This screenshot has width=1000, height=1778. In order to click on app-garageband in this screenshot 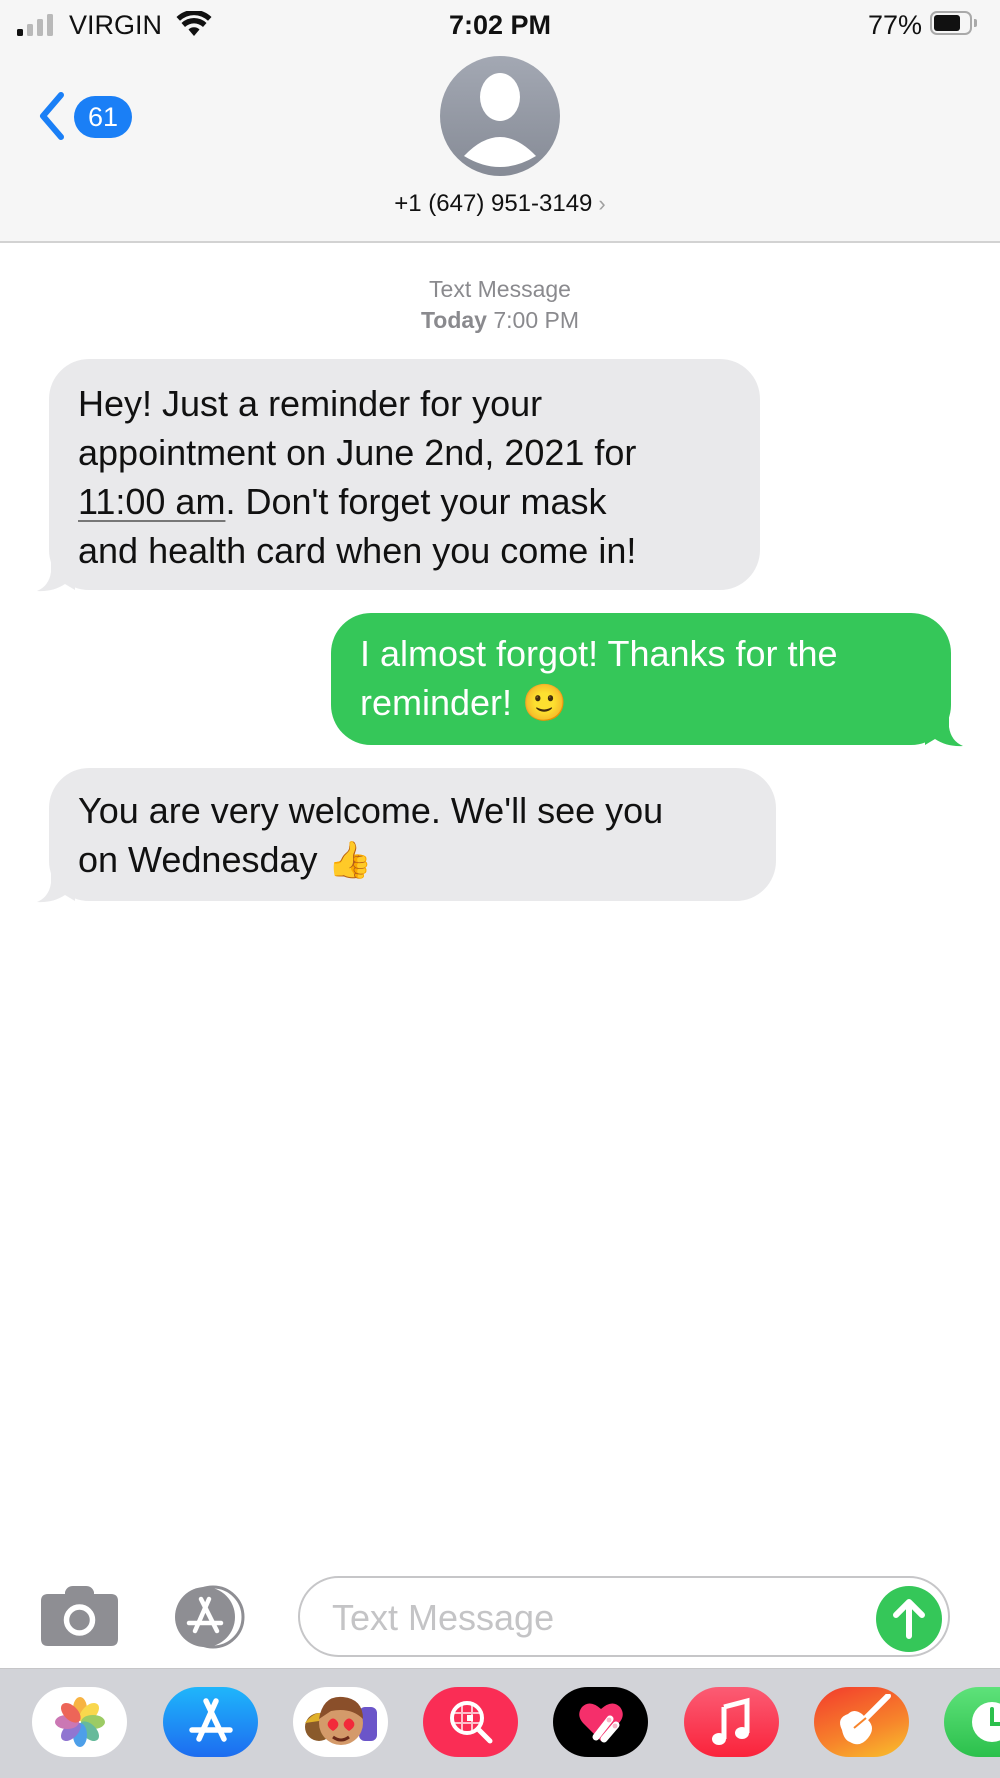, I will do `click(861, 1722)`.